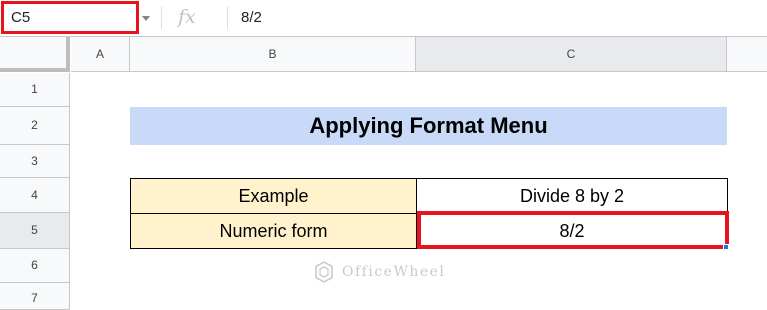 The image size is (767, 310). What do you see at coordinates (35, 231) in the screenshot?
I see `row-header-5: 5` at bounding box center [35, 231].